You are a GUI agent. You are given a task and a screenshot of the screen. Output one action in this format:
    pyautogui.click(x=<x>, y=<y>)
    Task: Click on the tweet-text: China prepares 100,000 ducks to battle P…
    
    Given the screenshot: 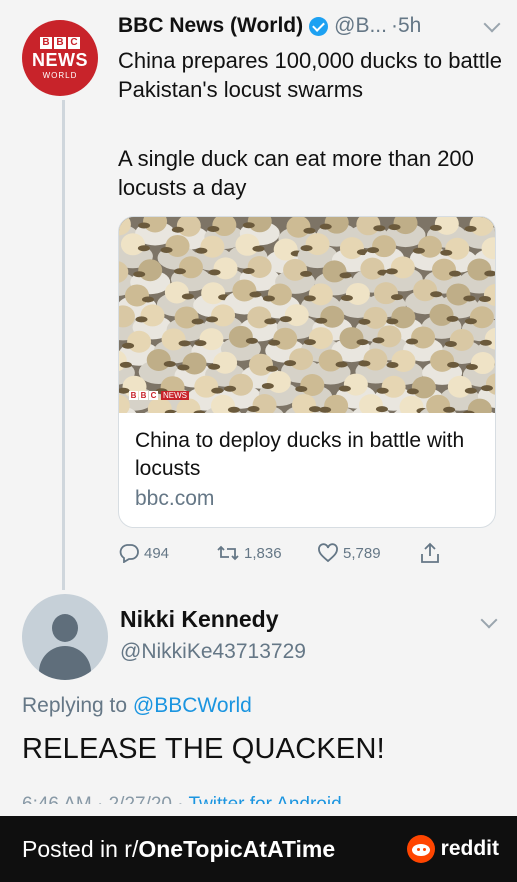 What is the action you would take?
    pyautogui.click(x=310, y=75)
    